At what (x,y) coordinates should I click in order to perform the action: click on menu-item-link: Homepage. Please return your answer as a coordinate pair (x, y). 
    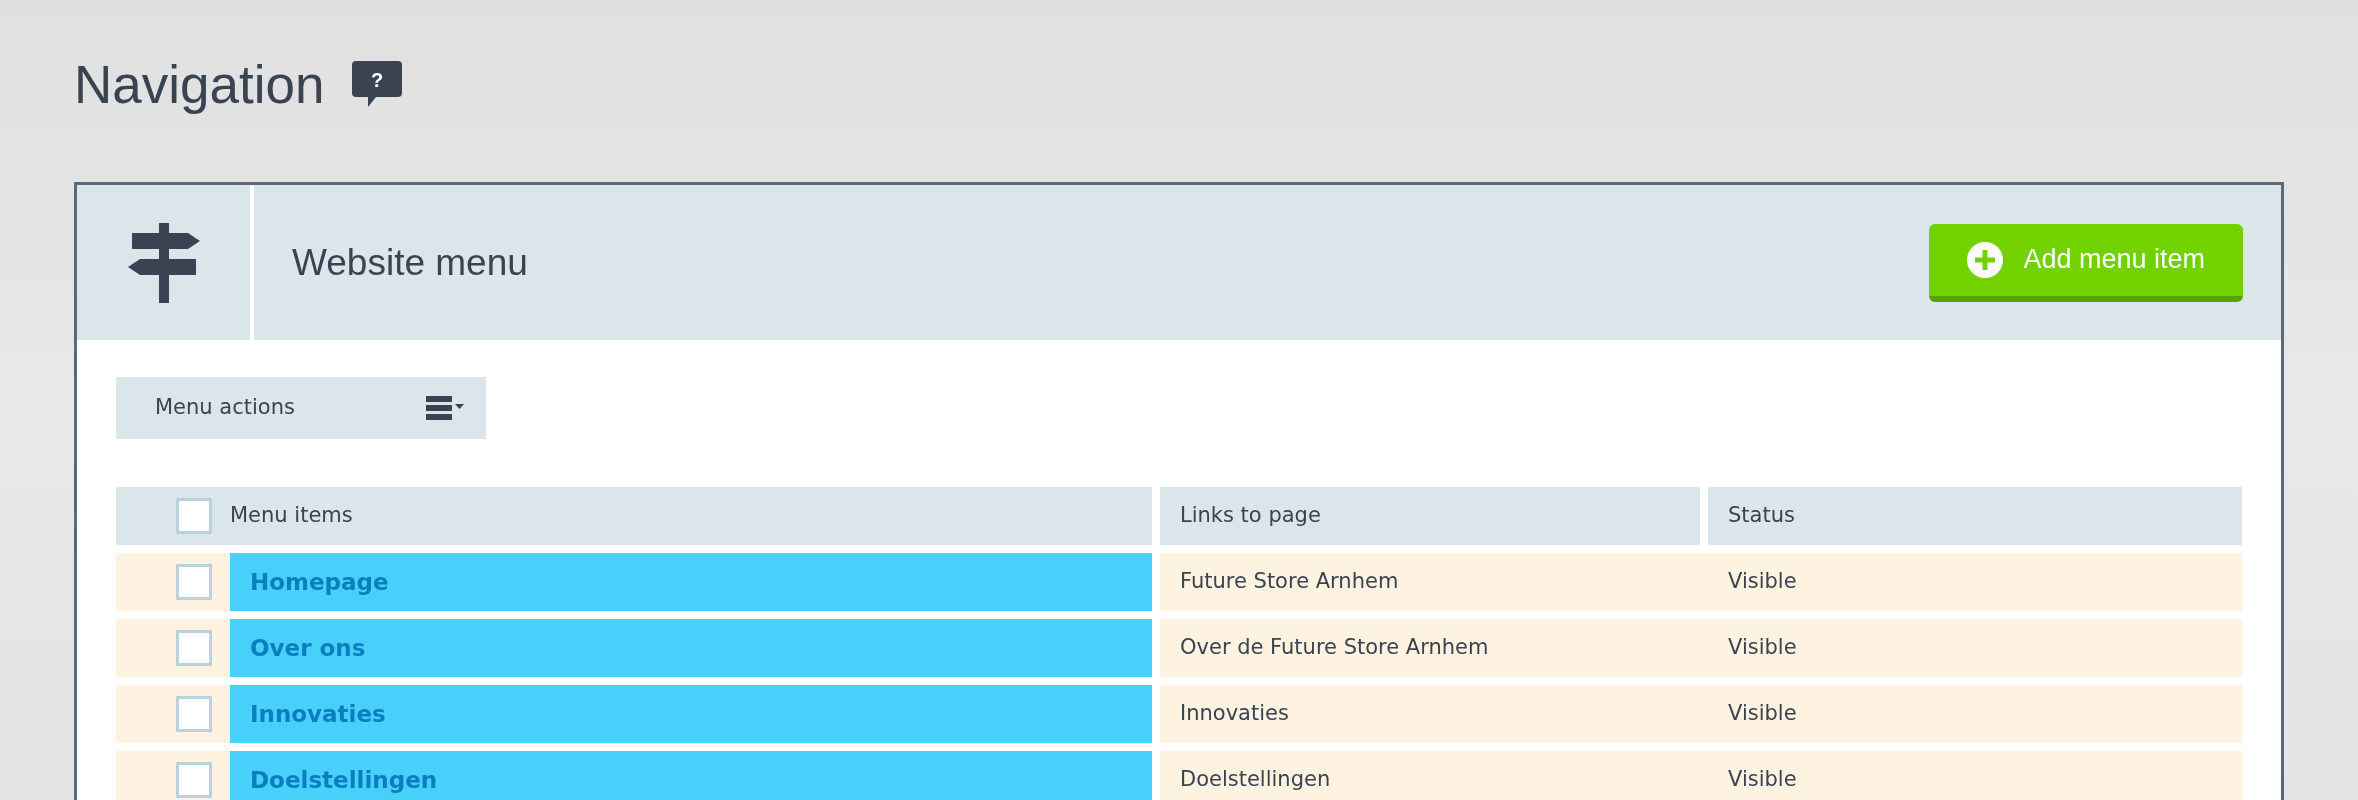
    Looking at the image, I should click on (691, 582).